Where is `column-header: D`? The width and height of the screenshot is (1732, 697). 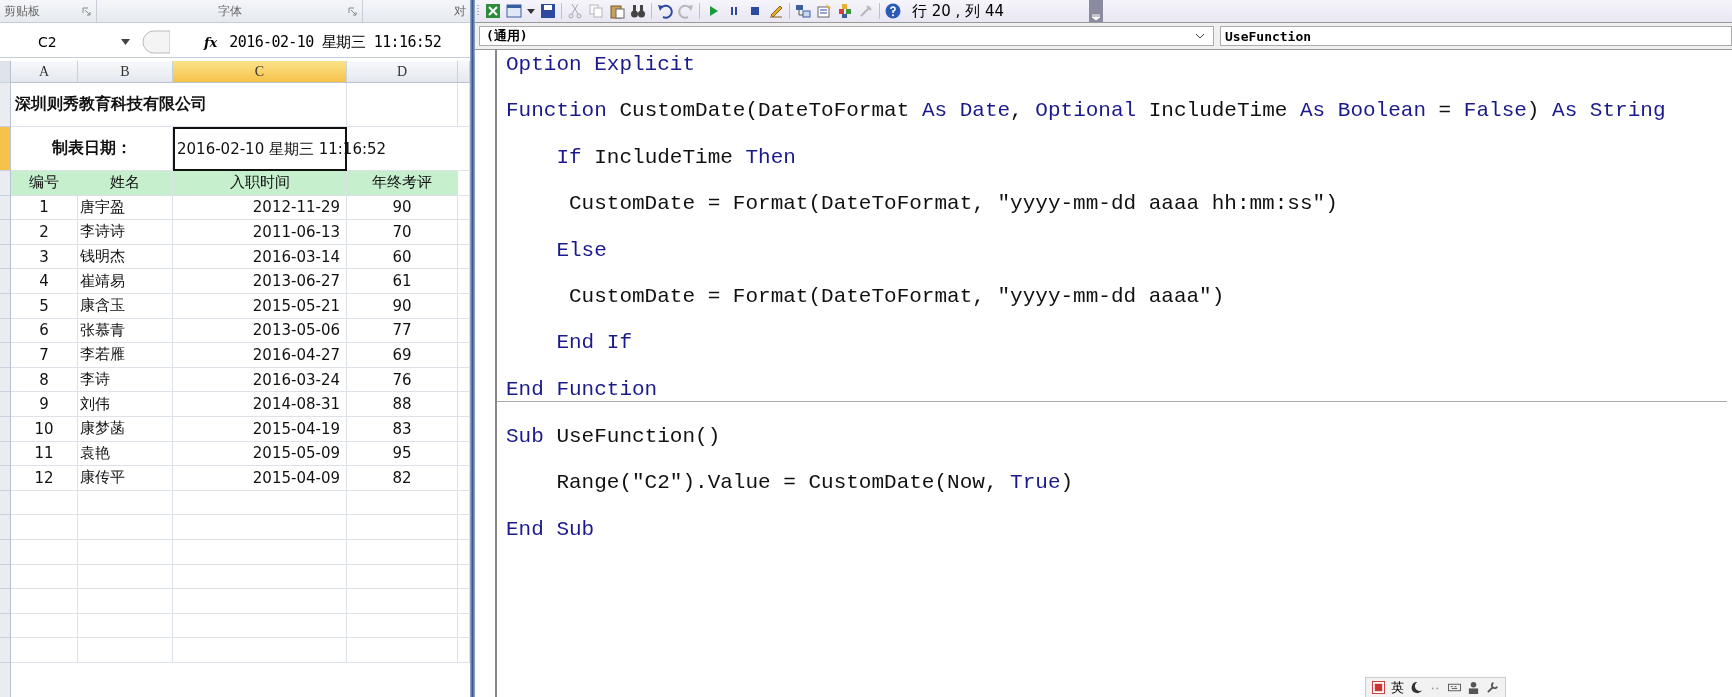
column-header: D is located at coordinates (402, 71).